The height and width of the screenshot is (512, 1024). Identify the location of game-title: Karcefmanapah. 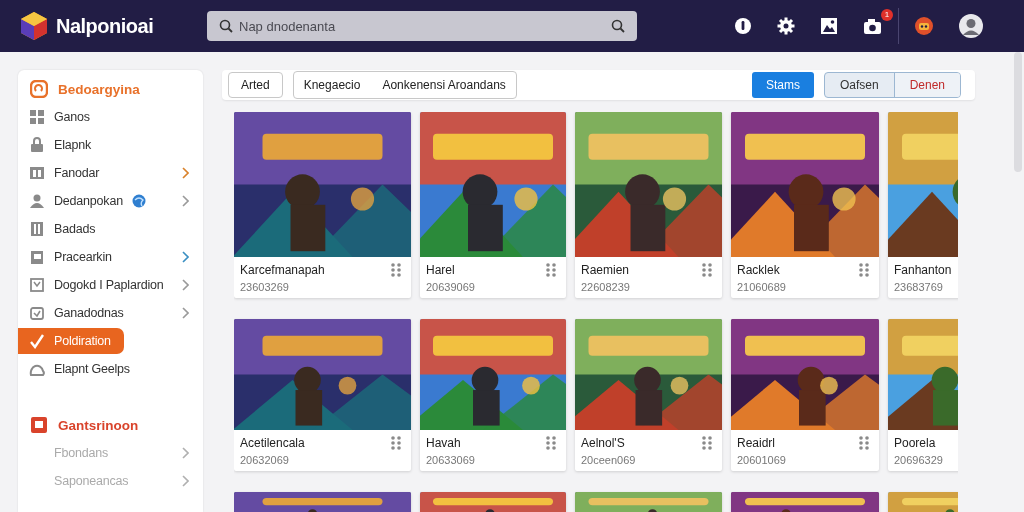
(282, 270).